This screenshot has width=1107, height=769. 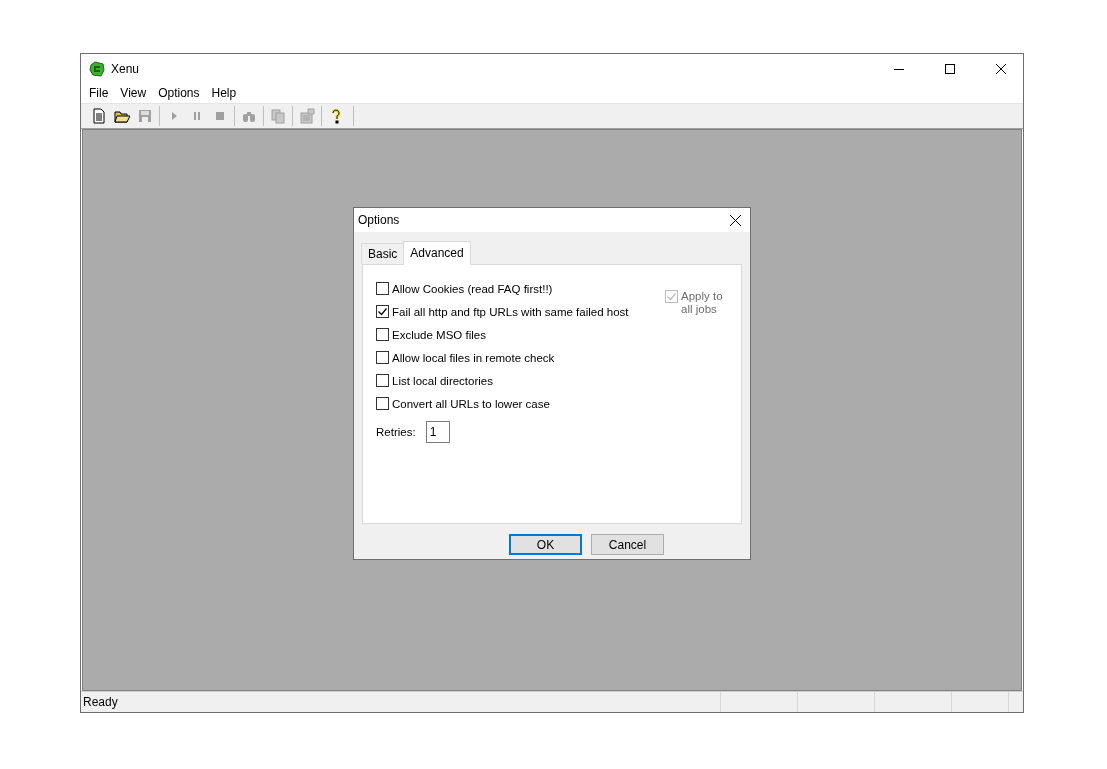 What do you see at coordinates (627, 544) in the screenshot?
I see `dialog-button: Cancel` at bounding box center [627, 544].